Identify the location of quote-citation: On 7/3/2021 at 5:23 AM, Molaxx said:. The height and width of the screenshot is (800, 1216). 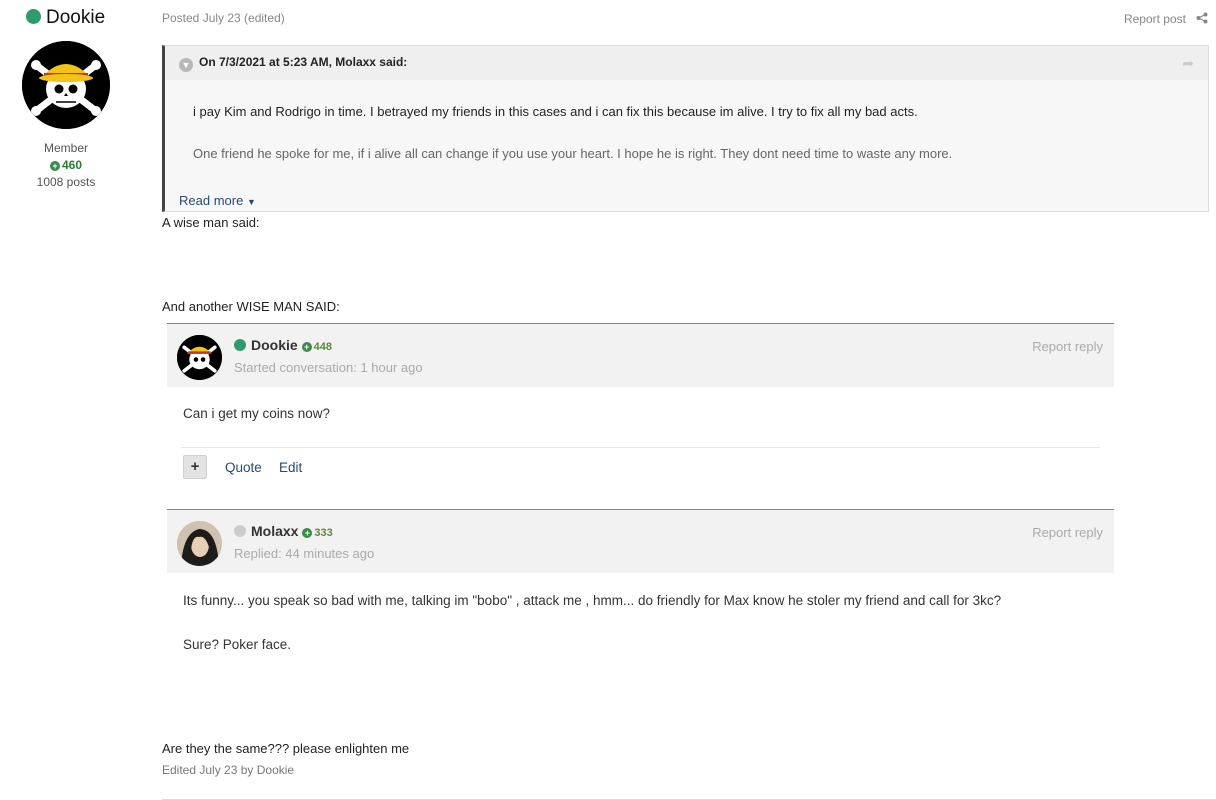
(303, 62).